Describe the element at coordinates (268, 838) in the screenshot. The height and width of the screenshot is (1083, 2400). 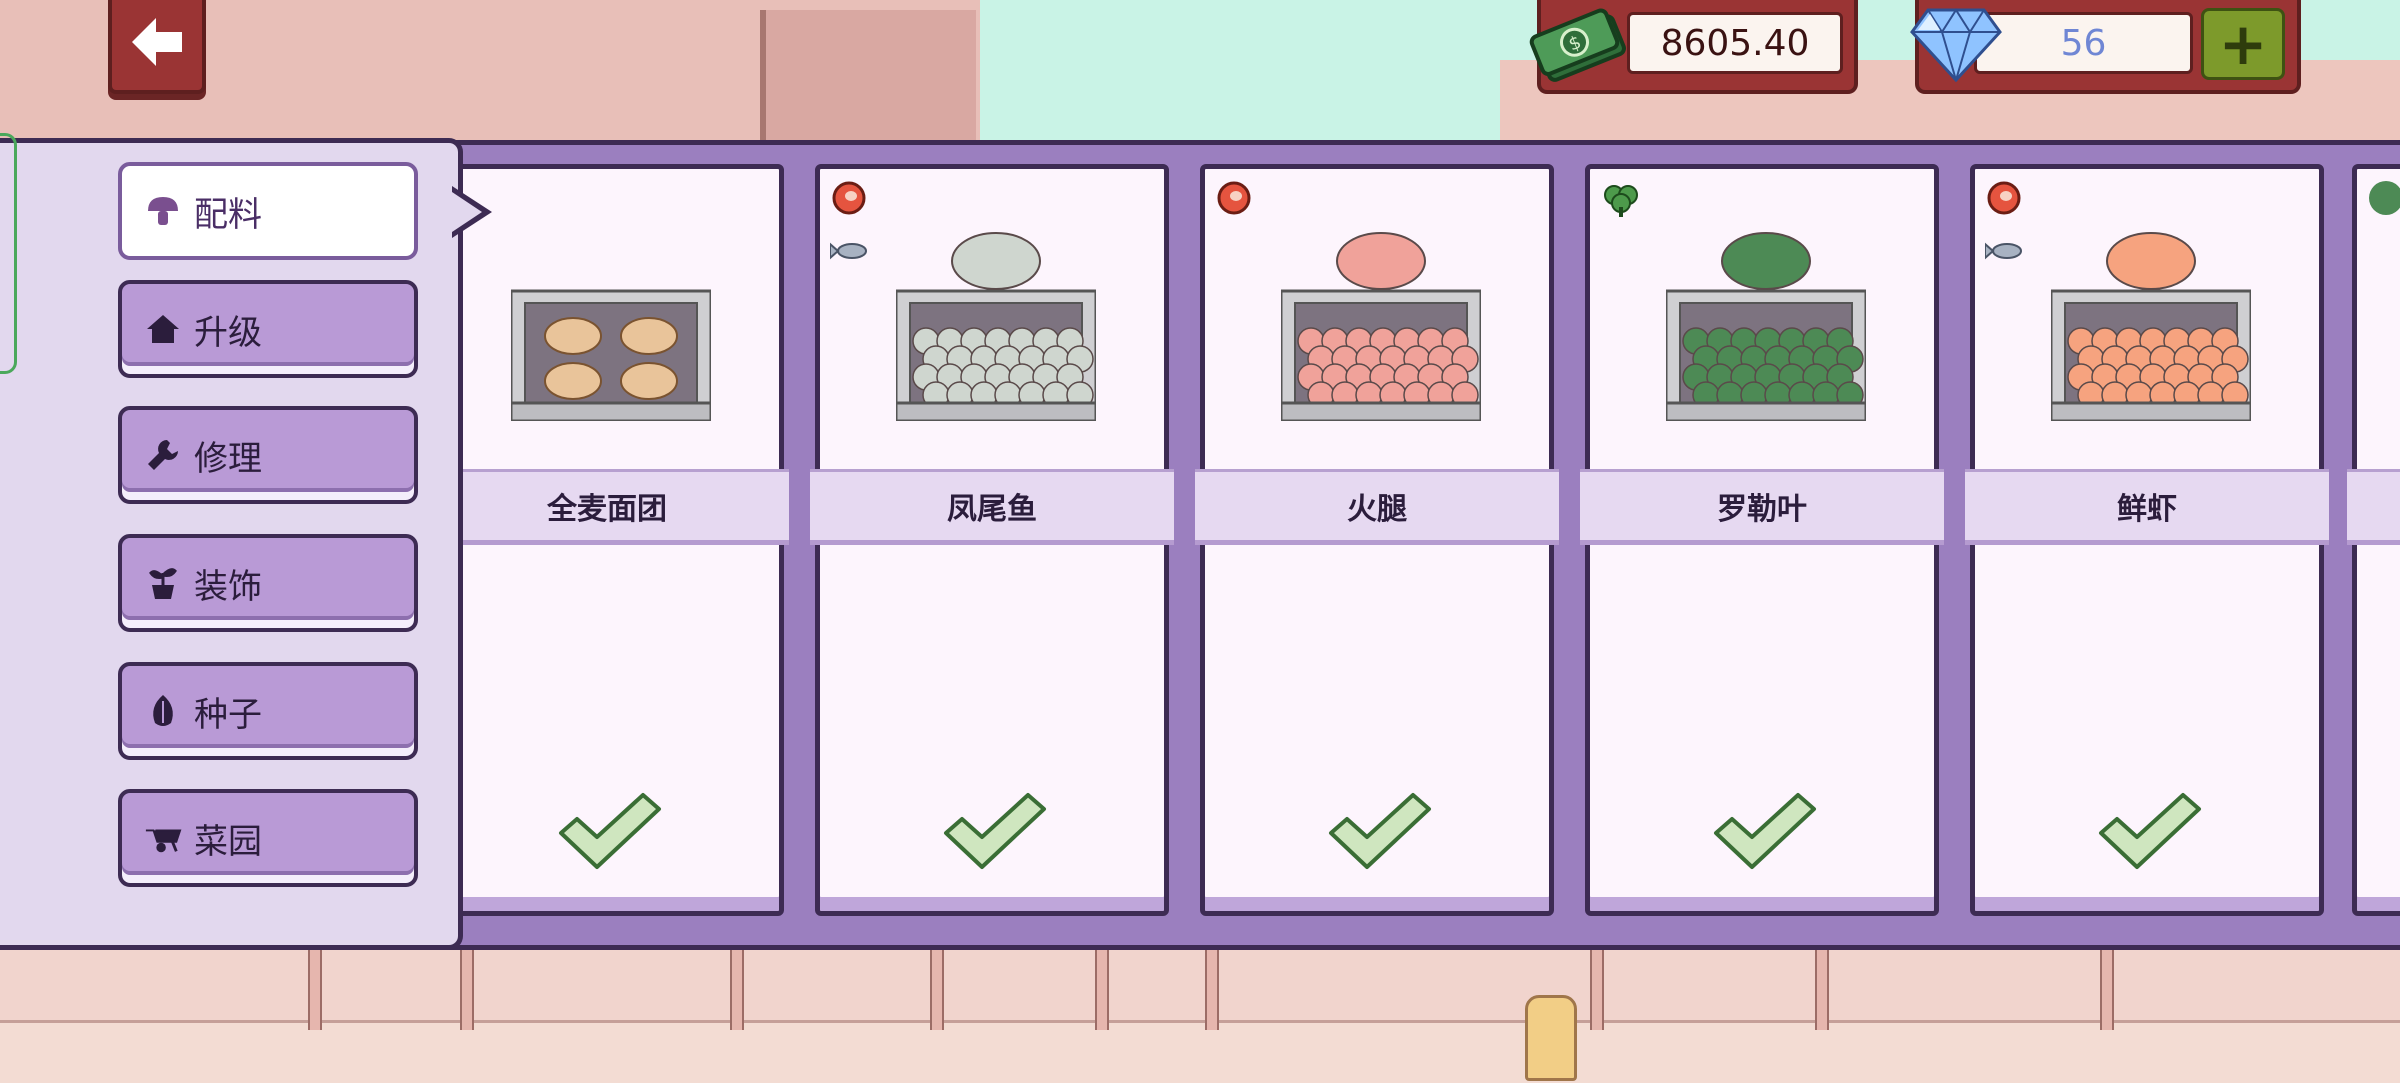
I see `tab-wheelbarrow: 菜园` at that location.